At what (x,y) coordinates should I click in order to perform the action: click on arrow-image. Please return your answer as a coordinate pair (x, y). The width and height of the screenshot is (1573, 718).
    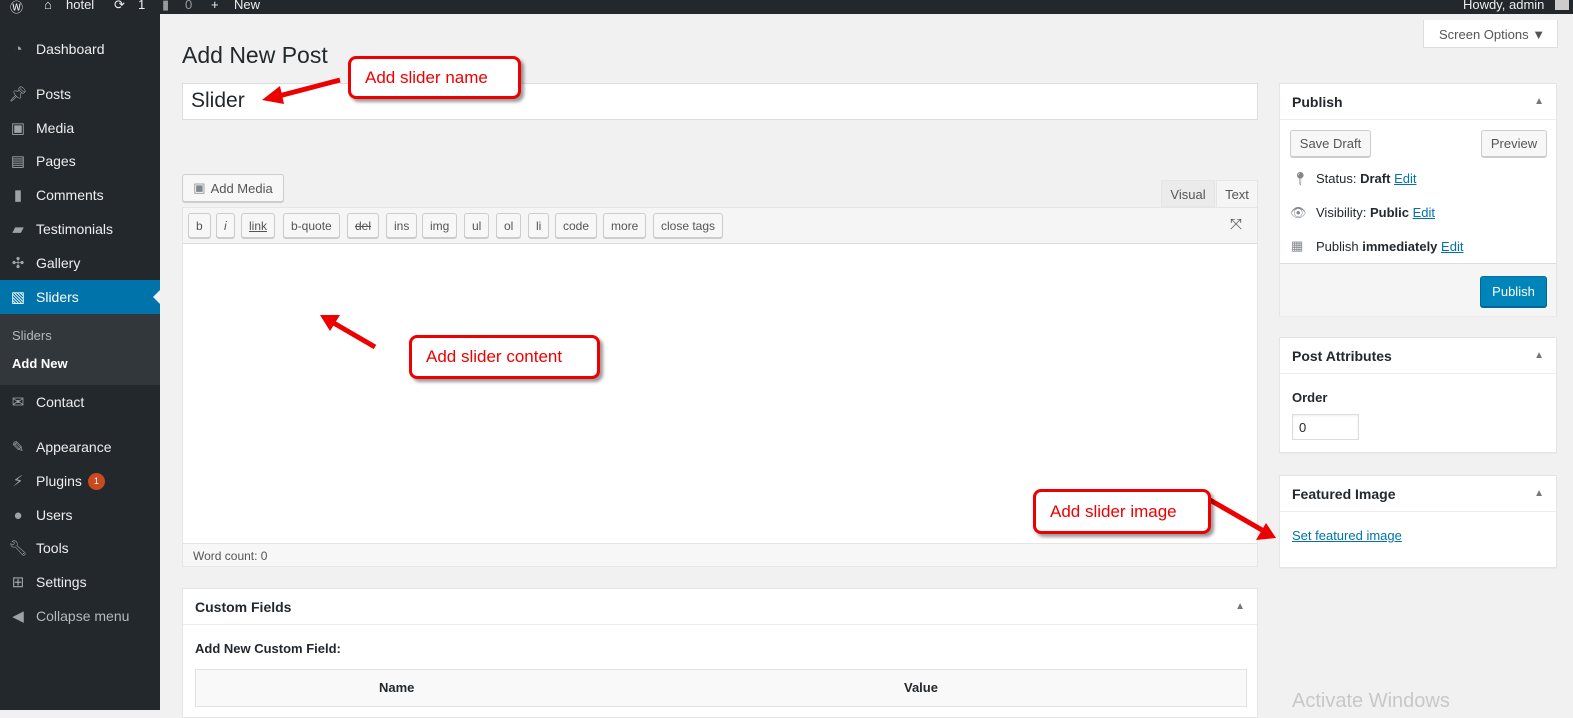
    Looking at the image, I should click on (1236, 515).